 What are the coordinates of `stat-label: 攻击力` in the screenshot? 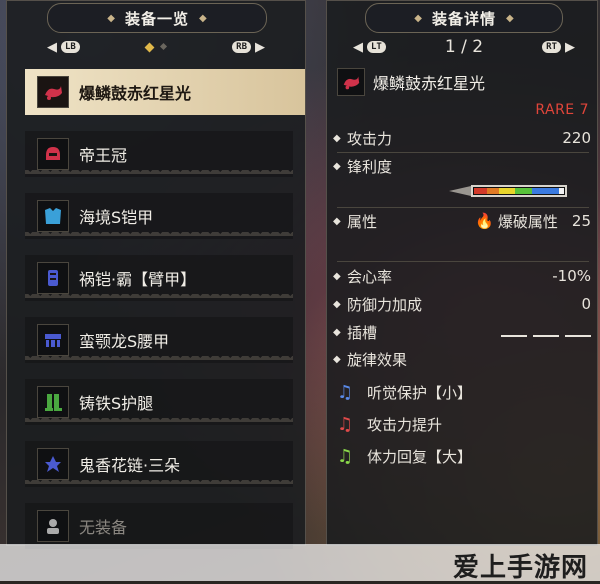 It's located at (370, 138).